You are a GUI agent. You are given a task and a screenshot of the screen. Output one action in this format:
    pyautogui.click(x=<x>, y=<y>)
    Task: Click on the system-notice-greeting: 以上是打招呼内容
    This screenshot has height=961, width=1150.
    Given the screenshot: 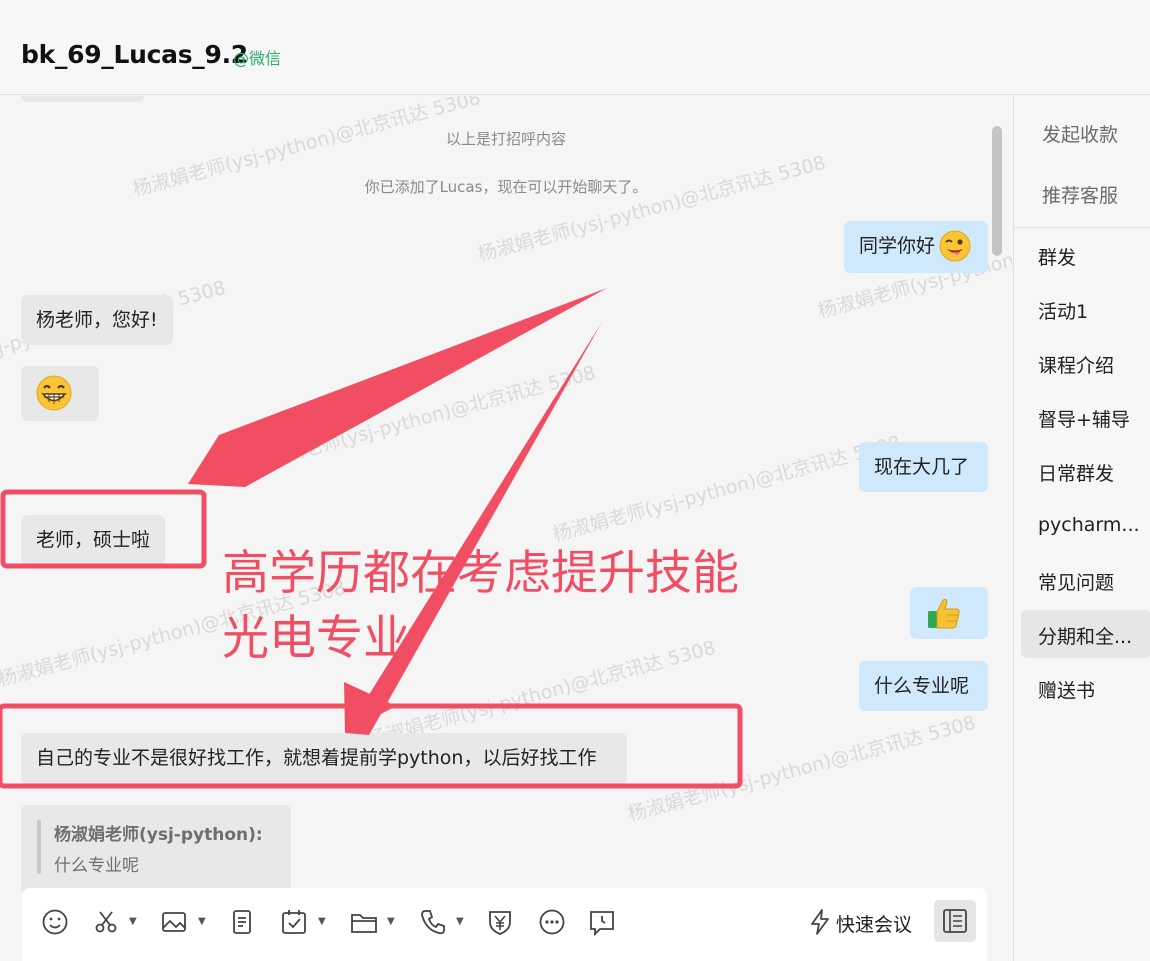 What is the action you would take?
    pyautogui.click(x=505, y=139)
    